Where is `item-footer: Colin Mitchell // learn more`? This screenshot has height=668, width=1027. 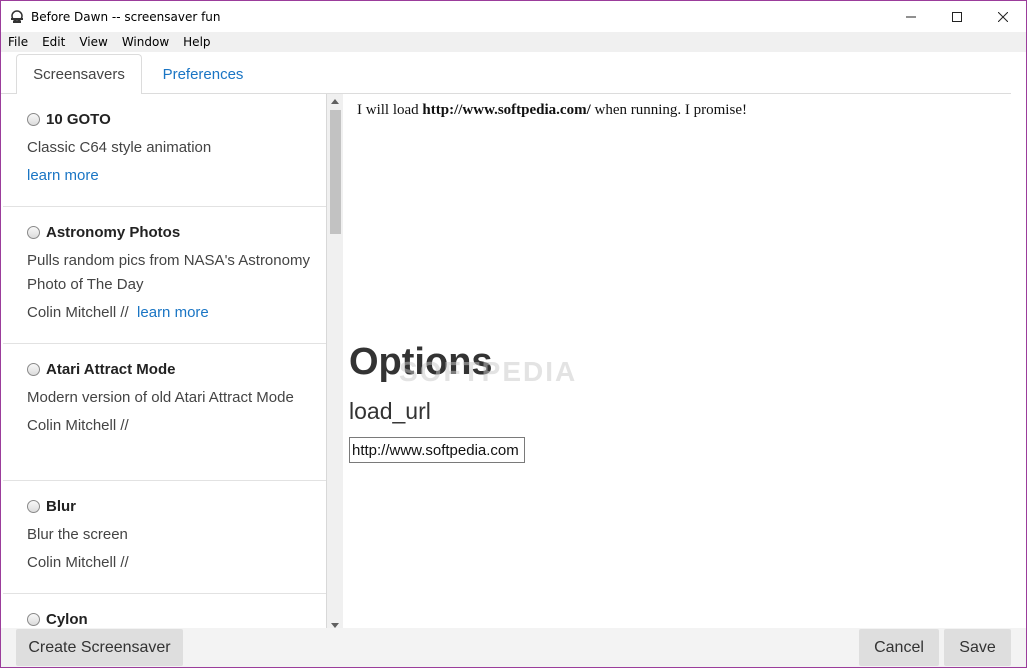
item-footer: Colin Mitchell // learn more is located at coordinates (170, 319).